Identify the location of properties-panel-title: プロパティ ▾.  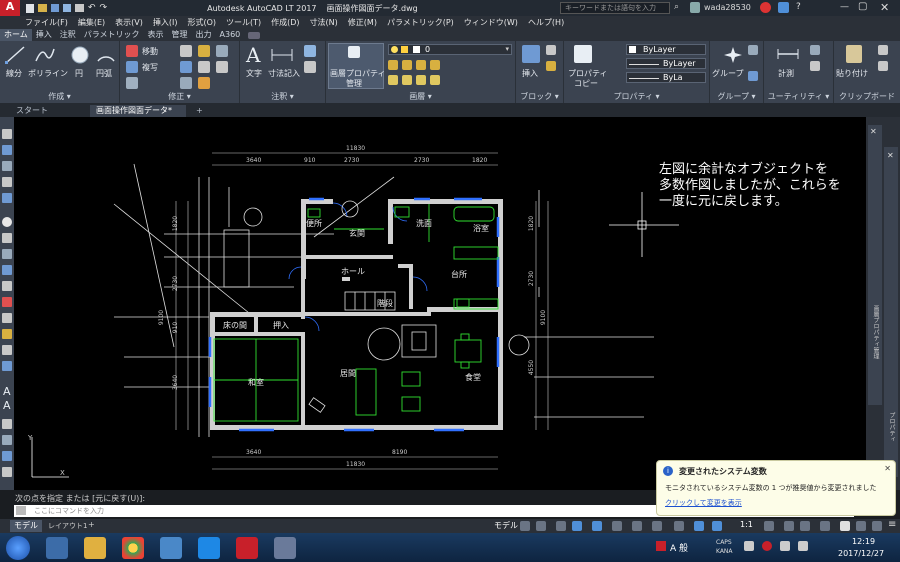
(636, 96).